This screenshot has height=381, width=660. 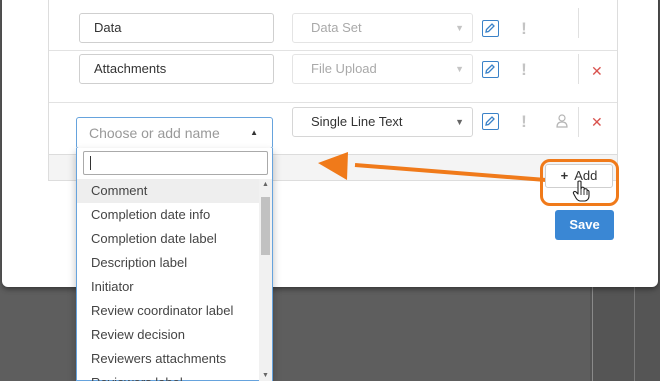 What do you see at coordinates (584, 225) in the screenshot?
I see `save-button: Save` at bounding box center [584, 225].